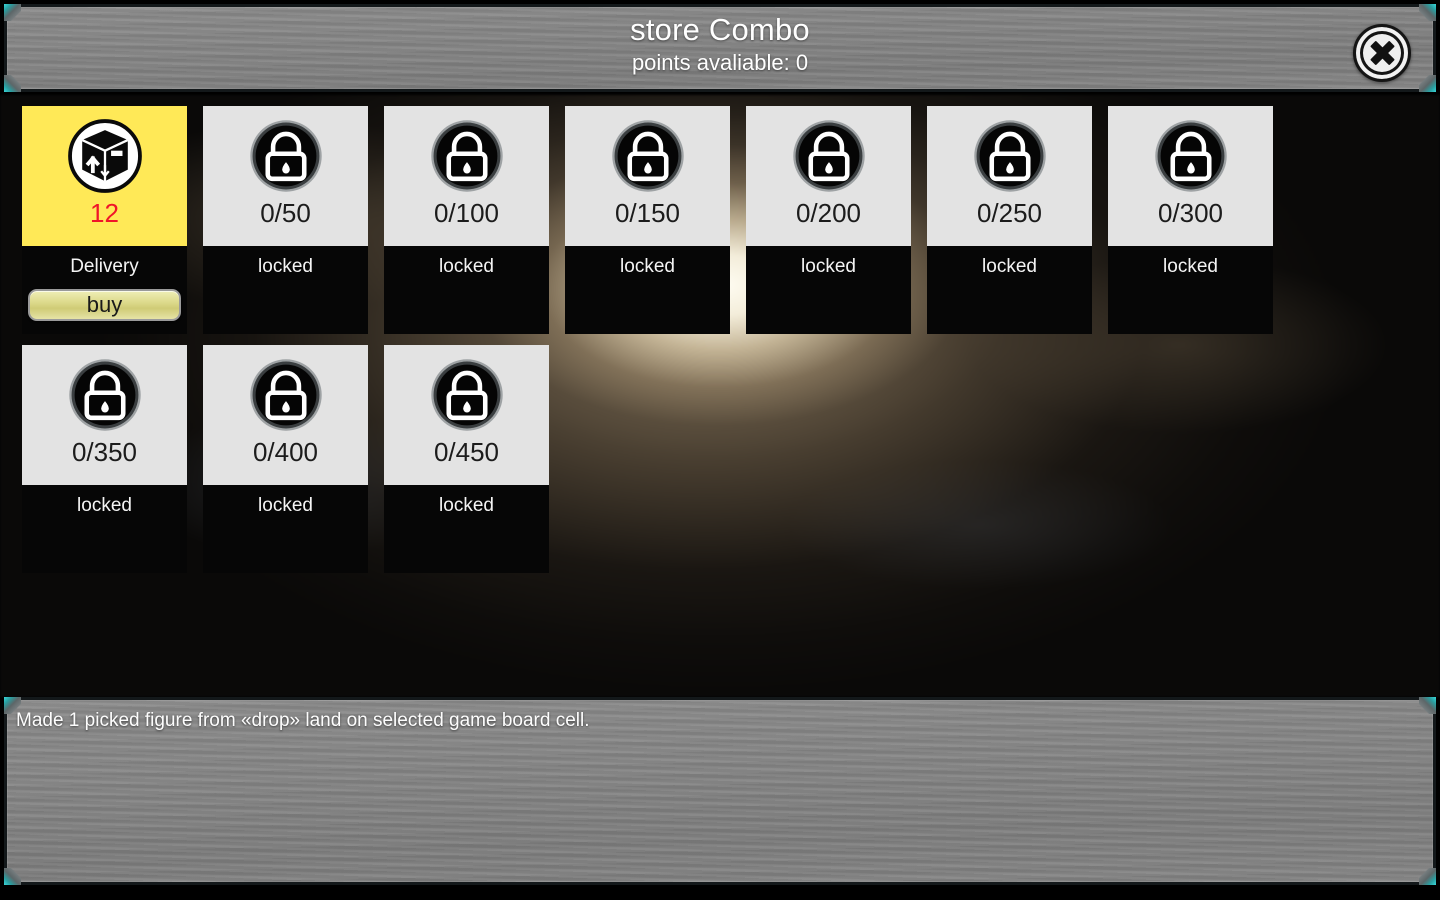  What do you see at coordinates (720, 29) in the screenshot?
I see `page-title: store Combo` at bounding box center [720, 29].